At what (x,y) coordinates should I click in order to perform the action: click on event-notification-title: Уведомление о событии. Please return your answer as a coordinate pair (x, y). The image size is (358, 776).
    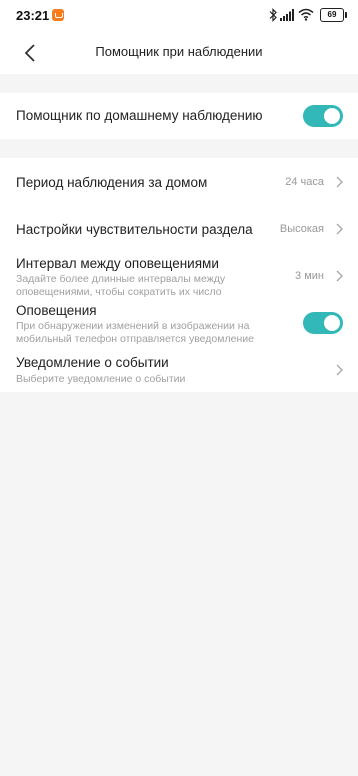
    Looking at the image, I should click on (92, 362).